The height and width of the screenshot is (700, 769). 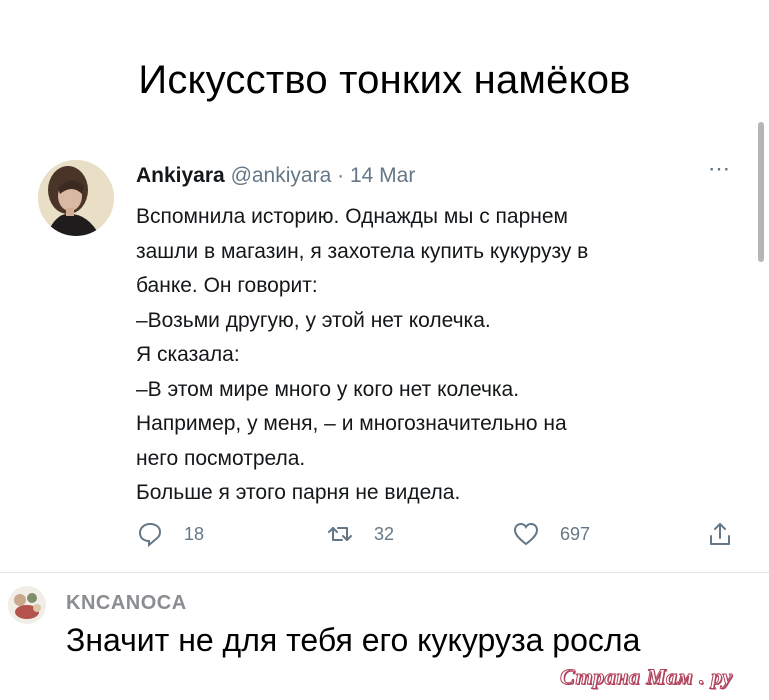 I want to click on page-headline: Искусство тонких намёков, so click(x=384, y=80).